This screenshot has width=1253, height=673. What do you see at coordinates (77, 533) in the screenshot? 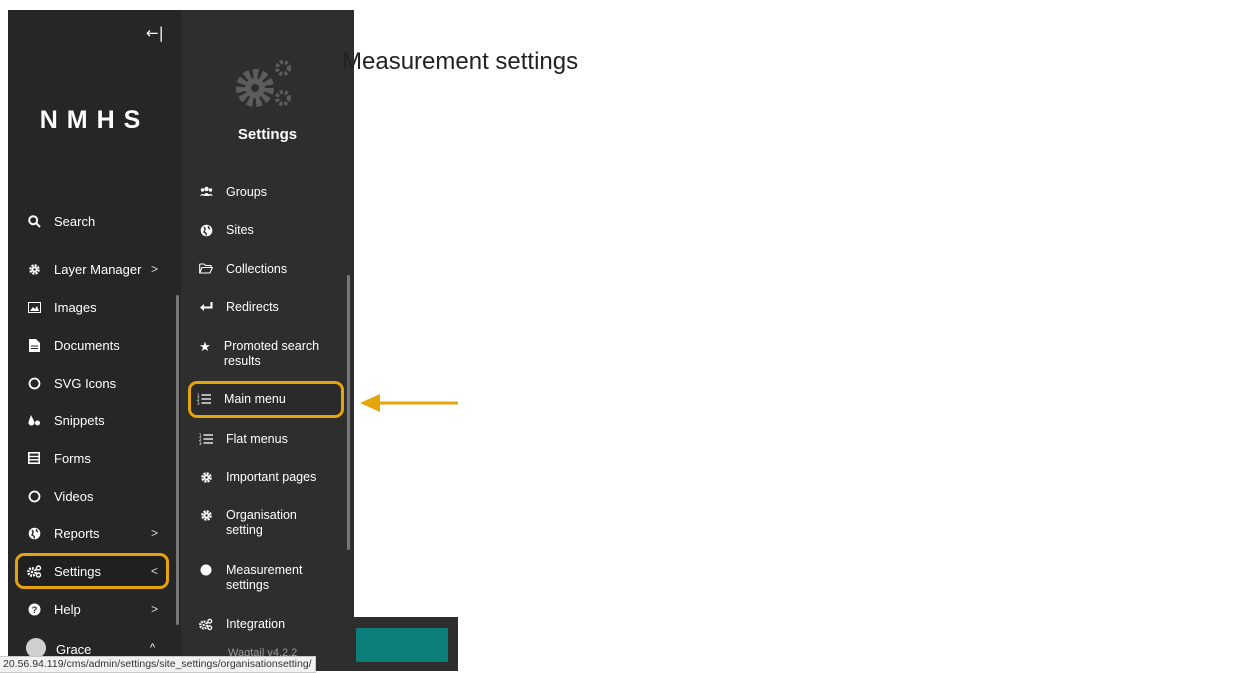
I see `sidebar-item-label: Reports` at bounding box center [77, 533].